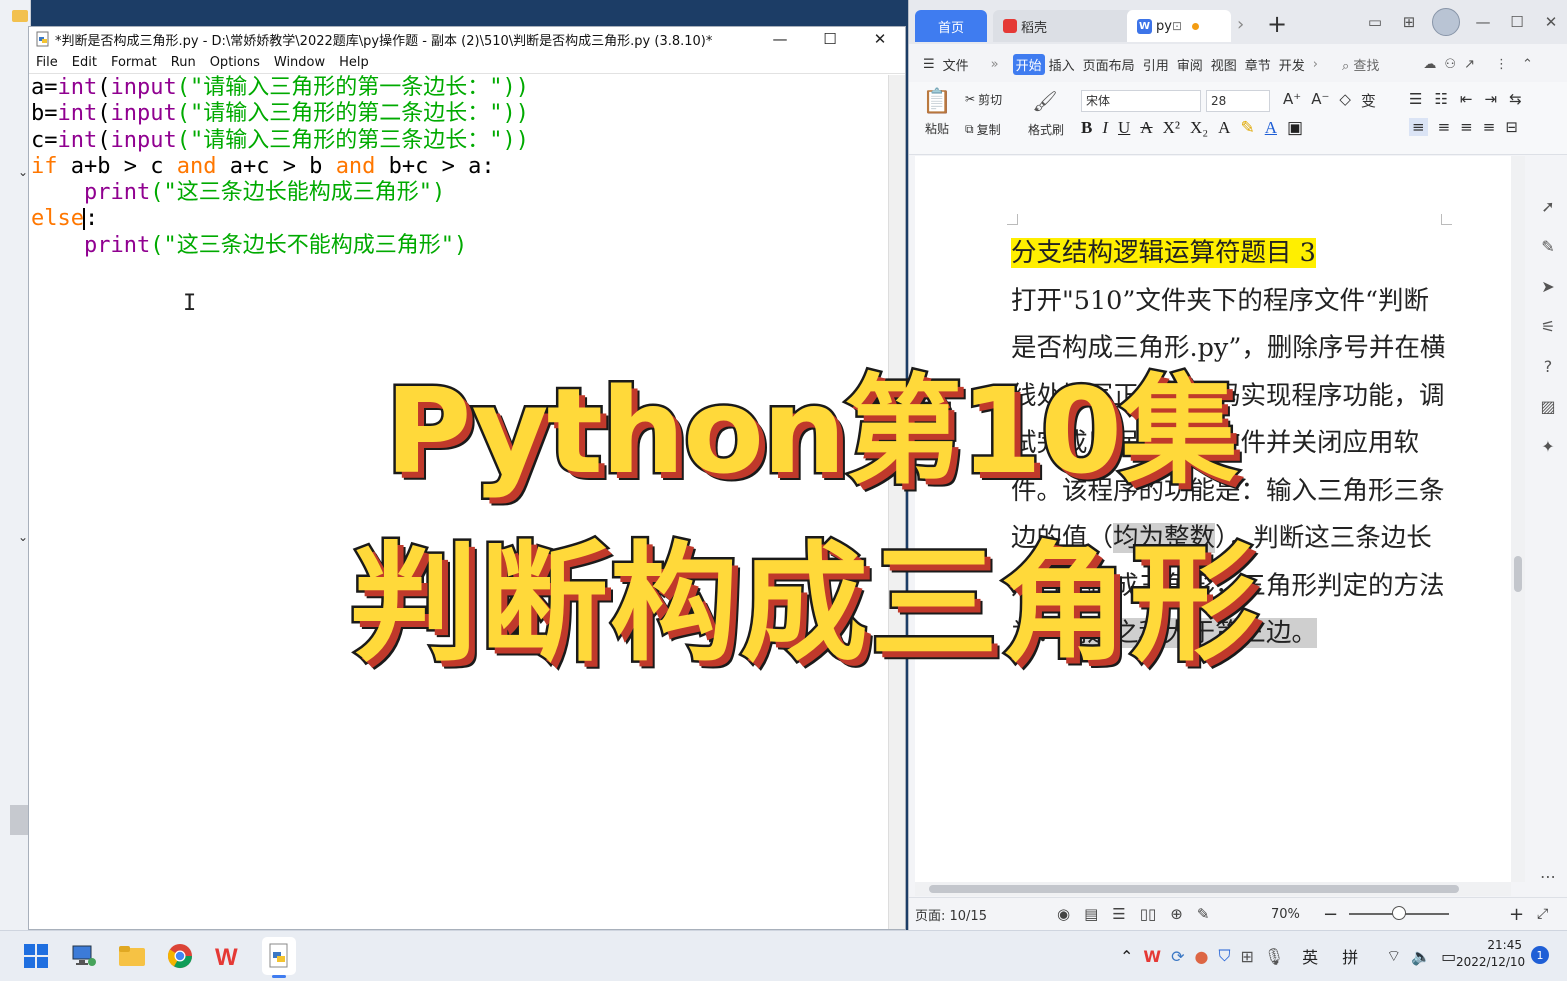 This screenshot has height=981, width=1567. What do you see at coordinates (1277, 24) in the screenshot?
I see `new-tab-button: +` at bounding box center [1277, 24].